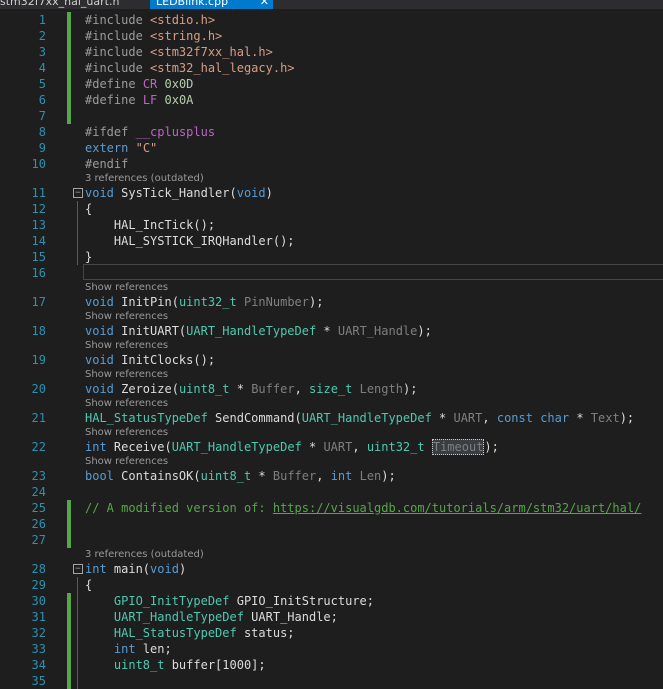 This screenshot has height=689, width=663. What do you see at coordinates (42, 116) in the screenshot?
I see `line-number: 7` at bounding box center [42, 116].